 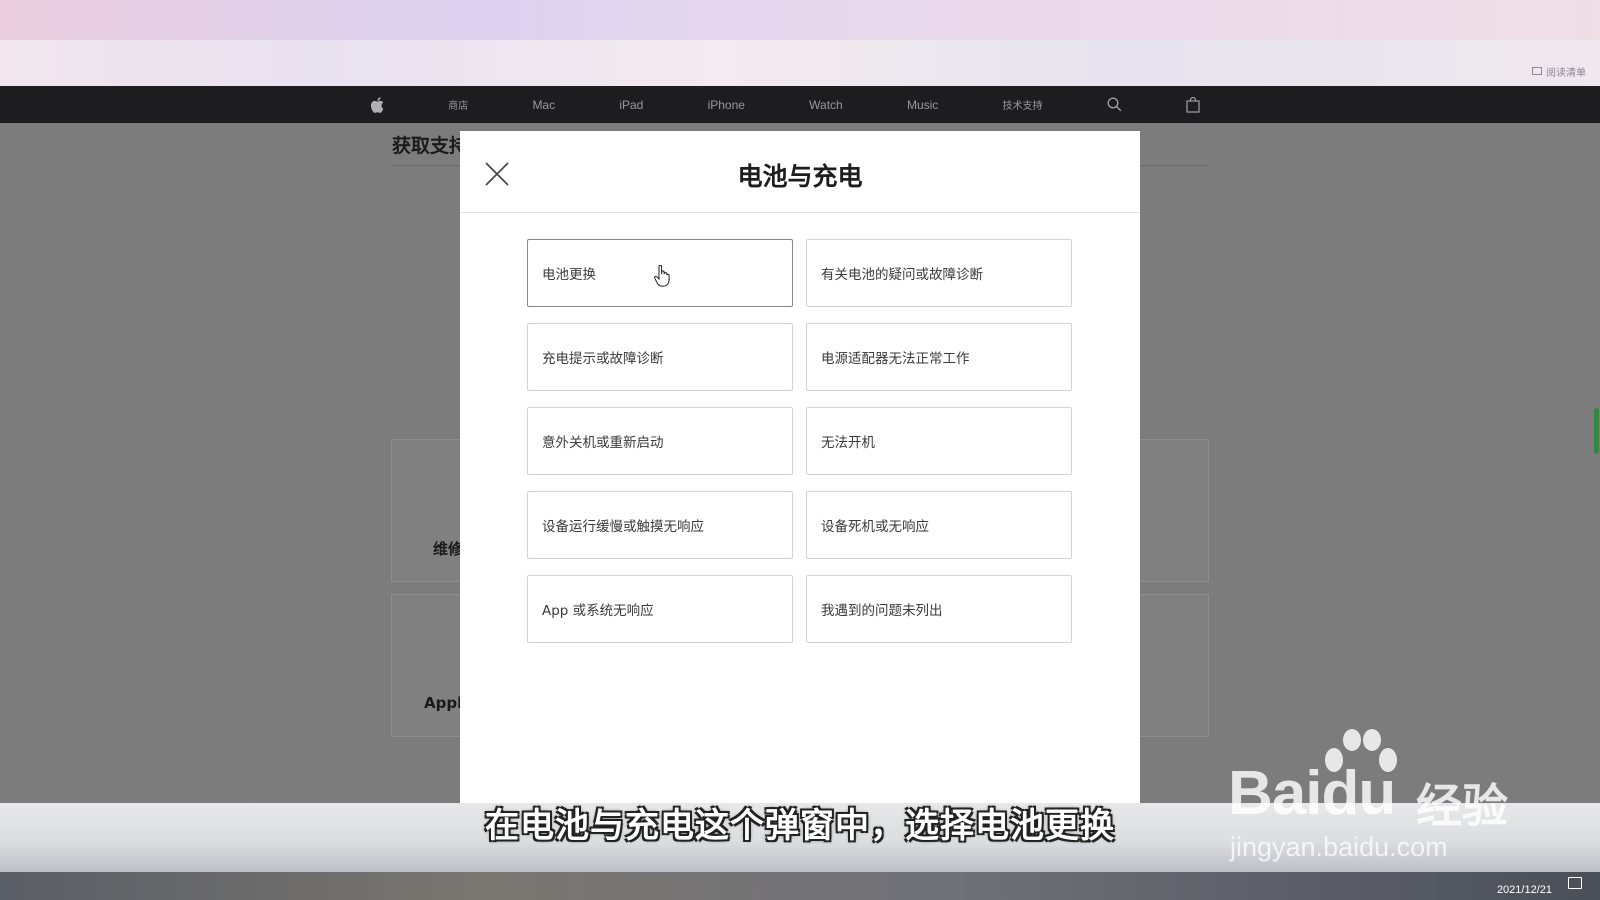 I want to click on nav-watch: Watch, so click(x=826, y=105).